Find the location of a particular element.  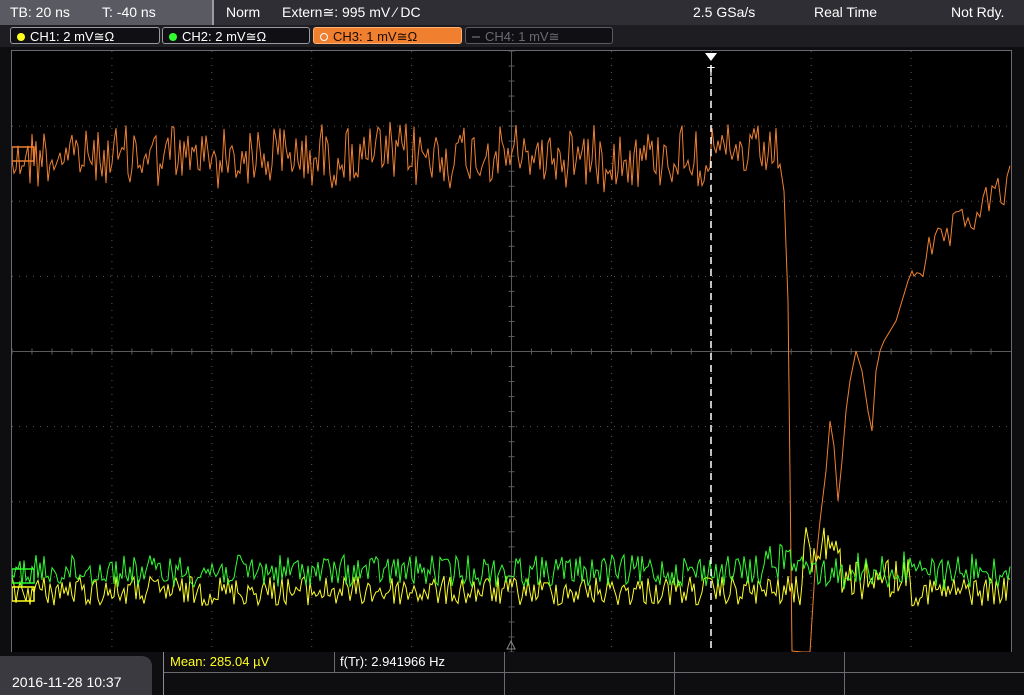

channel-4-dash-icon is located at coordinates (476, 37).